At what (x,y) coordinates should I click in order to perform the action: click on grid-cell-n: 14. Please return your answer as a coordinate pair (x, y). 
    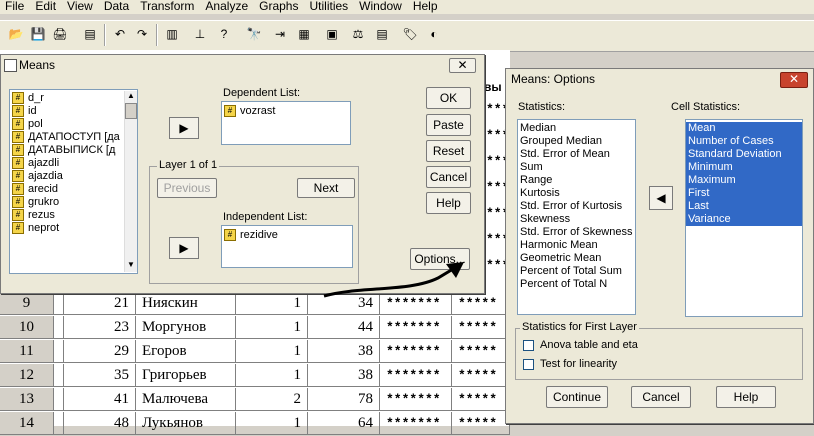
    Looking at the image, I should click on (27, 423).